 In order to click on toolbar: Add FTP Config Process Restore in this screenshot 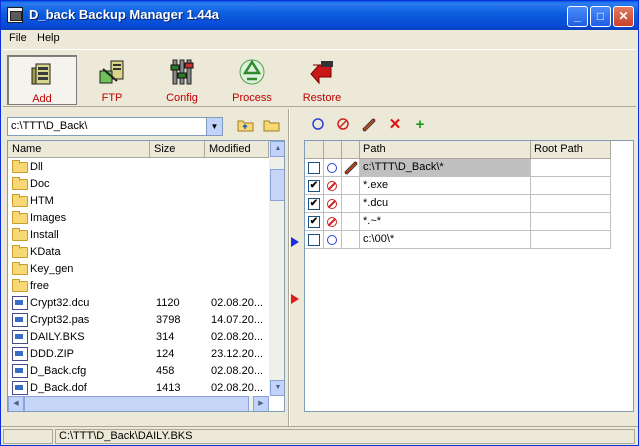, I will do `click(319, 78)`.